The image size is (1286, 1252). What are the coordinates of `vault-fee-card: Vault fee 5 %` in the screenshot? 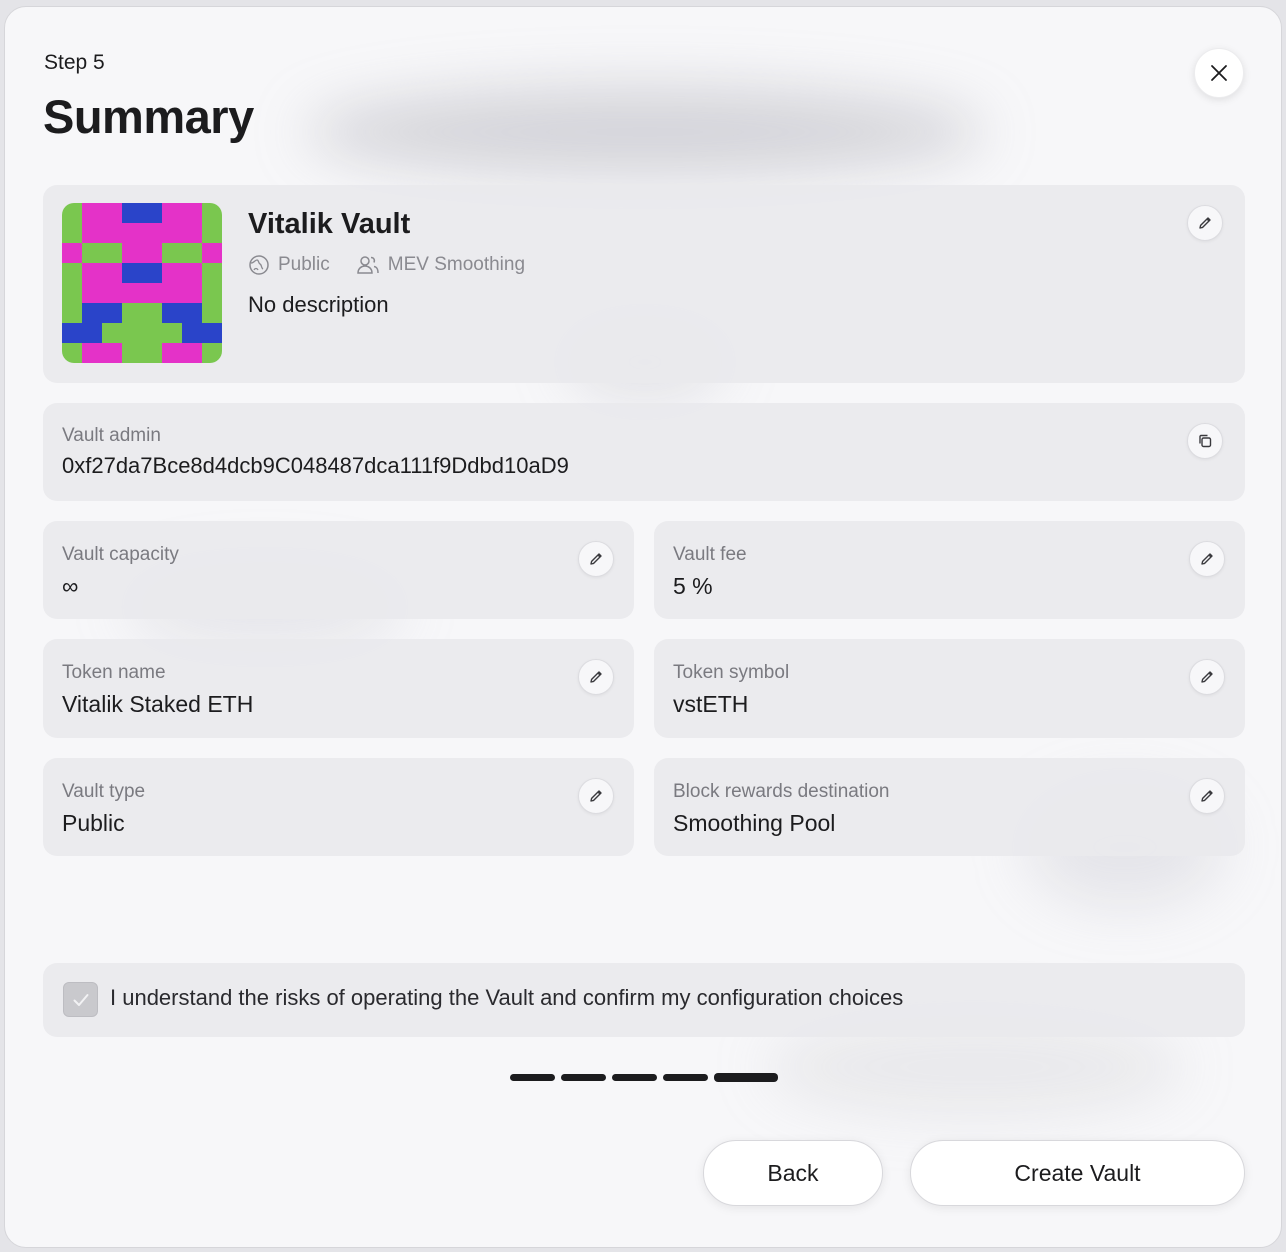 It's located at (949, 570).